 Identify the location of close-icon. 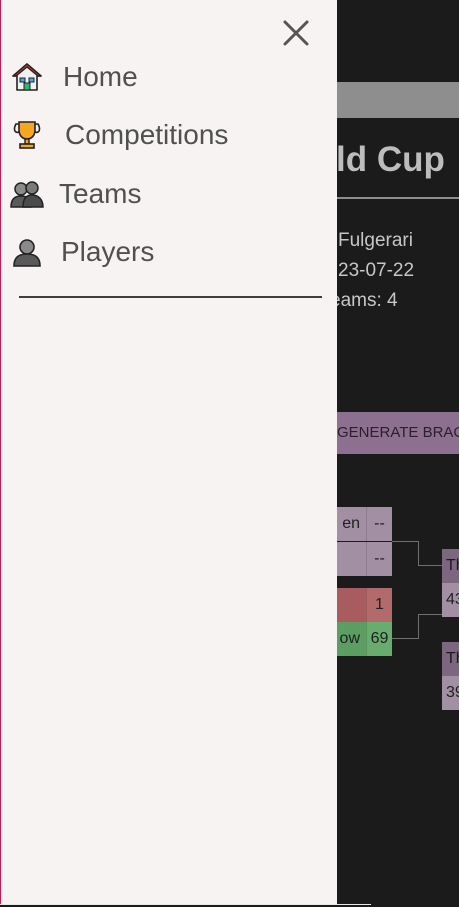
(296, 33).